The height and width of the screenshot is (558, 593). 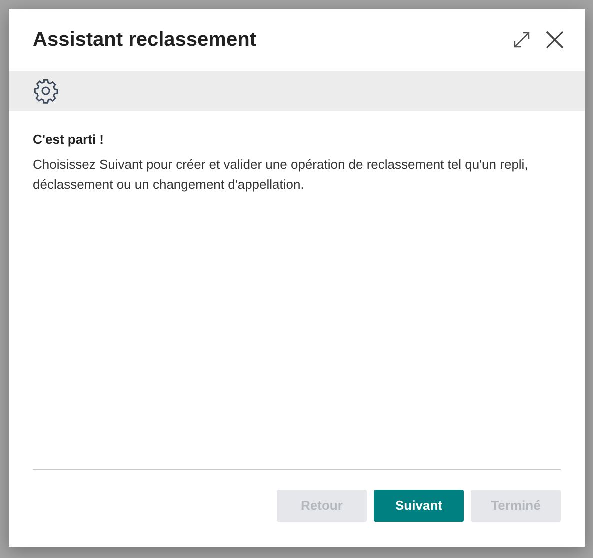 What do you see at coordinates (522, 40) in the screenshot?
I see `expand-icon` at bounding box center [522, 40].